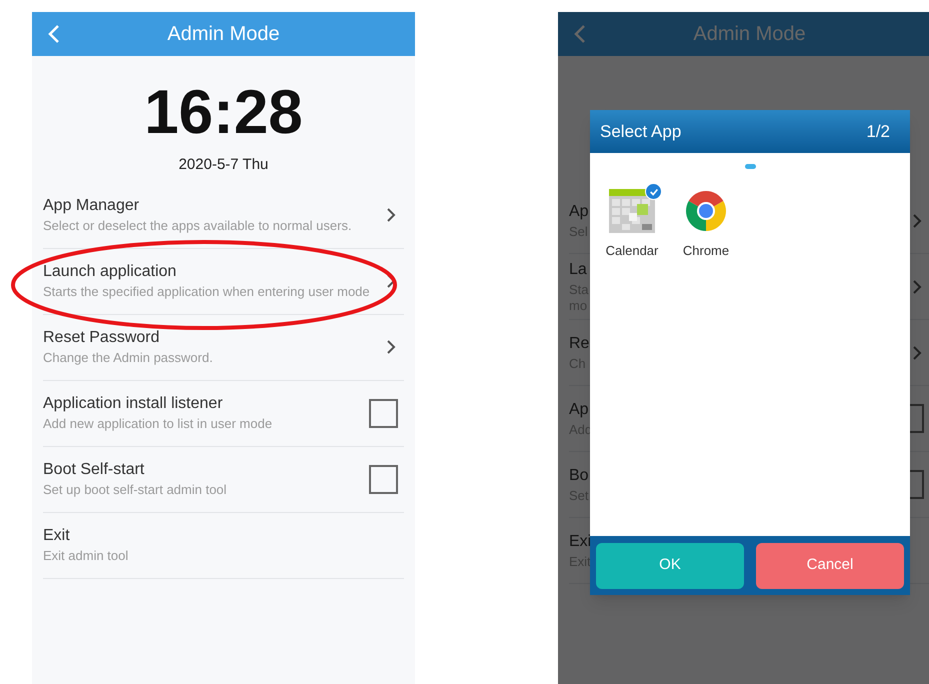  I want to click on item-title: Application install listener, so click(157, 404).